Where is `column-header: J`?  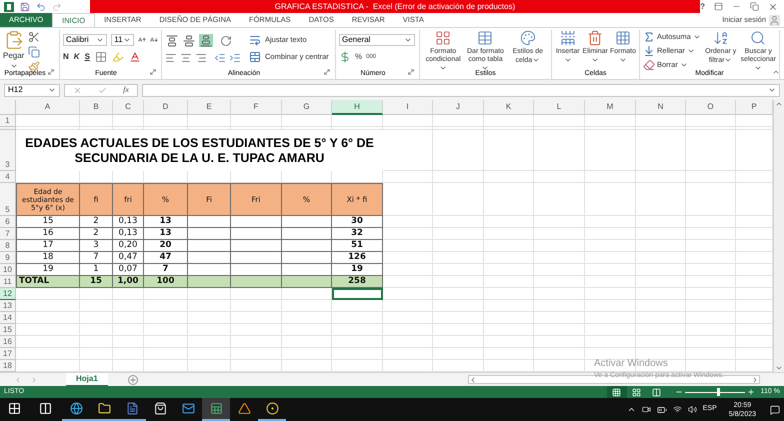 column-header: J is located at coordinates (458, 107).